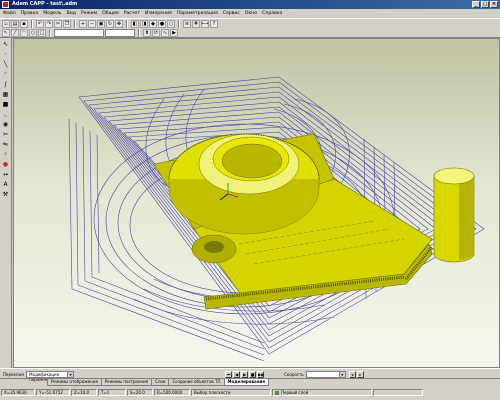 The image size is (500, 400). What do you see at coordinates (5, 95) in the screenshot?
I see `surface-icon: ▦` at bounding box center [5, 95].